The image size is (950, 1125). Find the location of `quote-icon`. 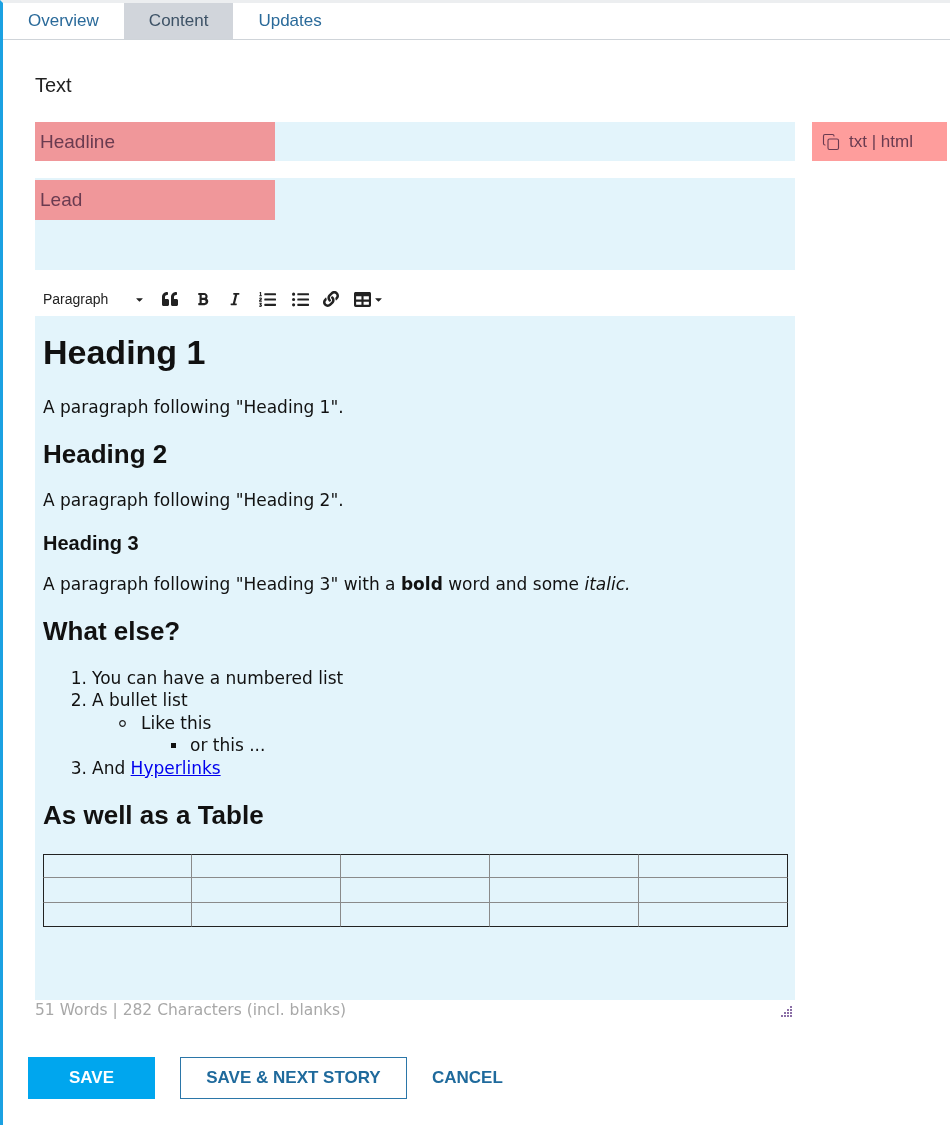

quote-icon is located at coordinates (170, 299).